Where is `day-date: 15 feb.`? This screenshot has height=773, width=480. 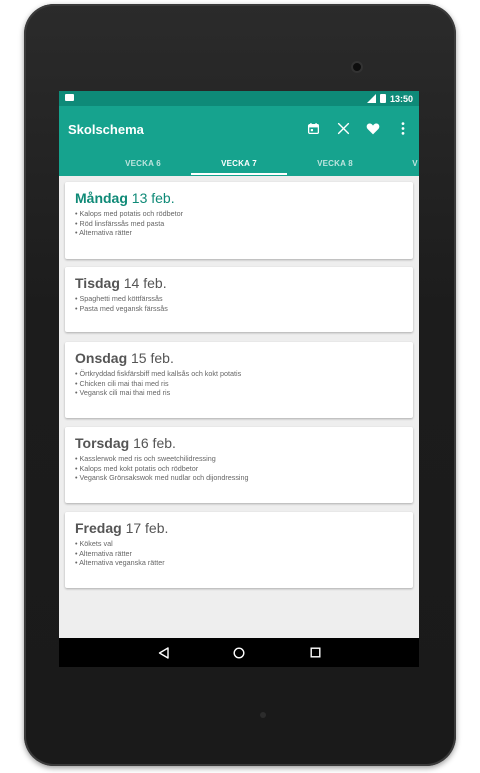
day-date: 15 feb. is located at coordinates (152, 358).